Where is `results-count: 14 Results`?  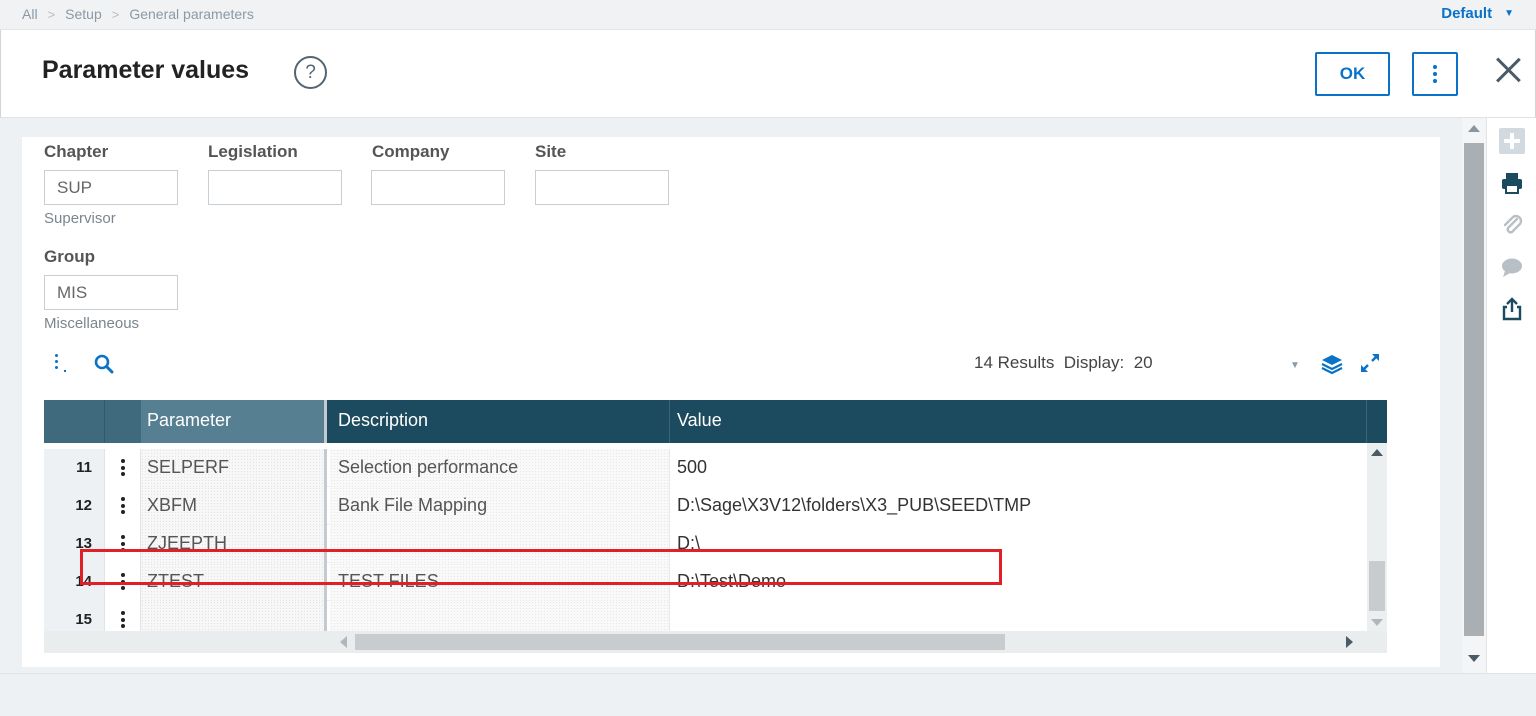 results-count: 14 Results is located at coordinates (1014, 362).